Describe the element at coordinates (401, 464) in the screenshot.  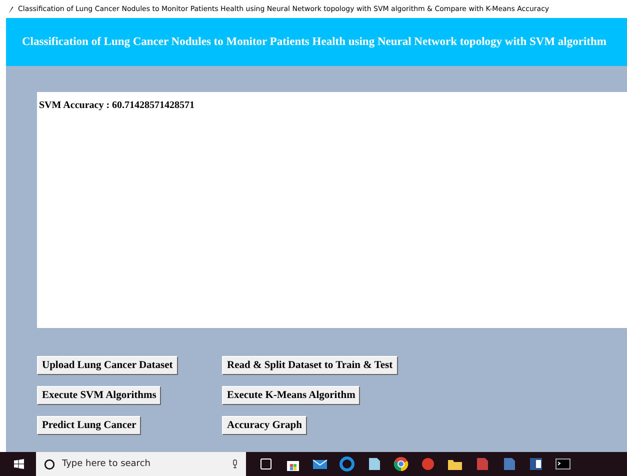
I see `chrome-icon` at that location.